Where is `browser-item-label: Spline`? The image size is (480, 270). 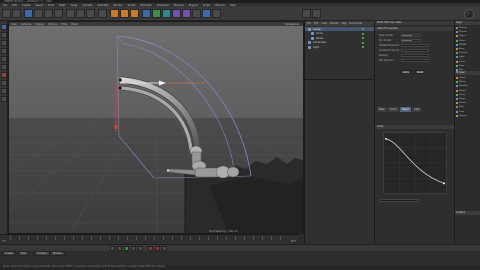
browser-item-label: Spline is located at coordinates (462, 41).